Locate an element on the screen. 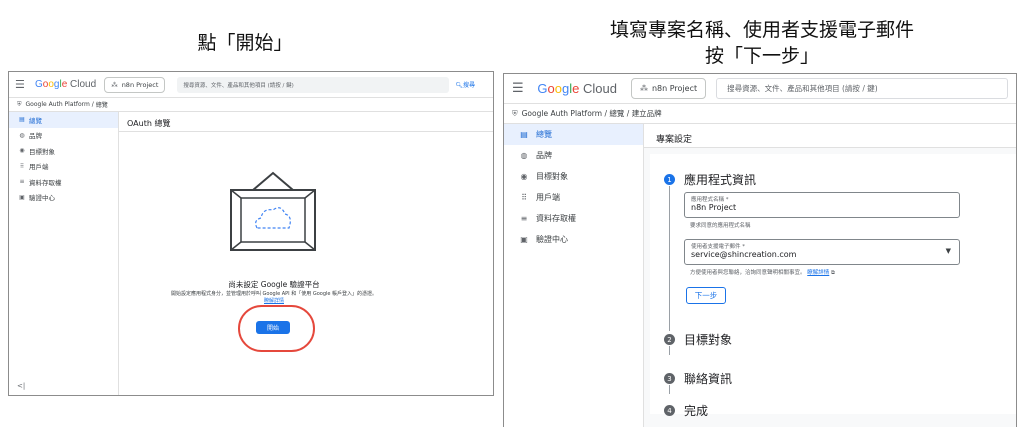 The width and height of the screenshot is (1024, 427). step-number: 4 is located at coordinates (669, 410).